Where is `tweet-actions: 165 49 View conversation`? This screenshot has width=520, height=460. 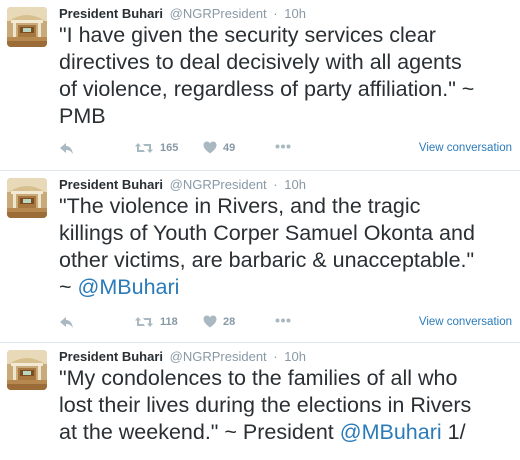 tweet-actions: 165 49 View conversation is located at coordinates (287, 151).